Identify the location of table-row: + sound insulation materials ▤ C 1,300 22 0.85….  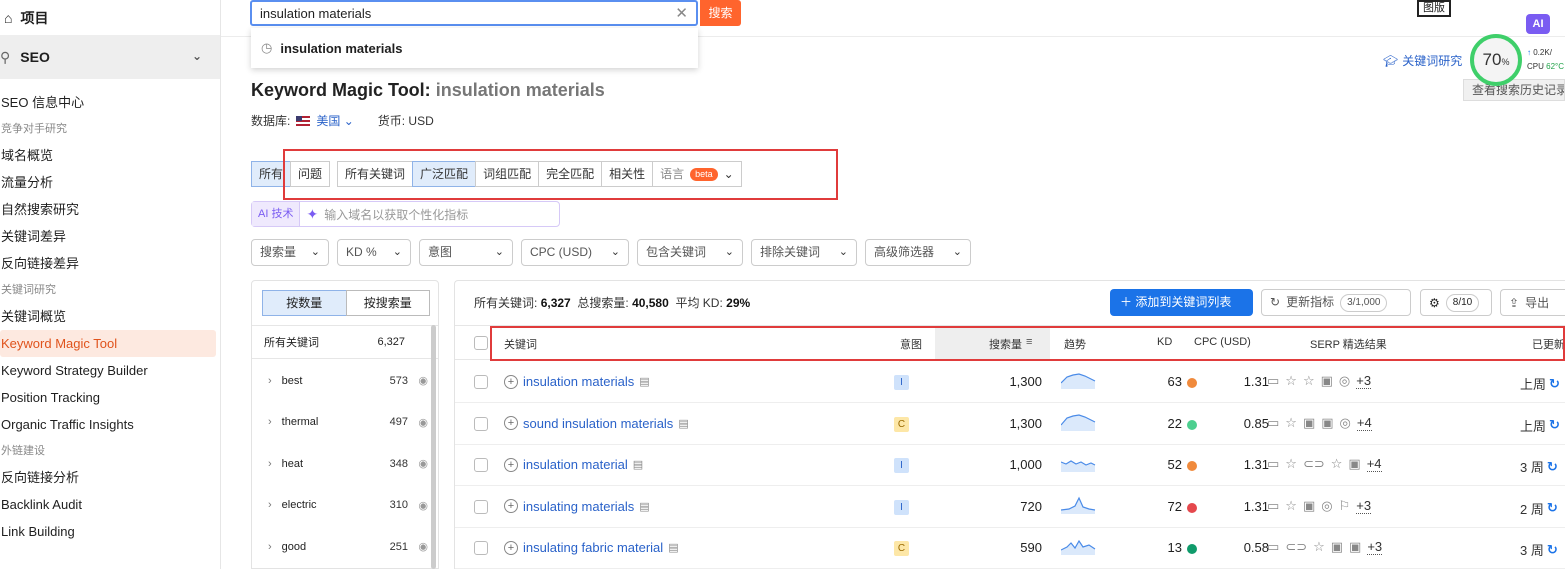
(1010, 424).